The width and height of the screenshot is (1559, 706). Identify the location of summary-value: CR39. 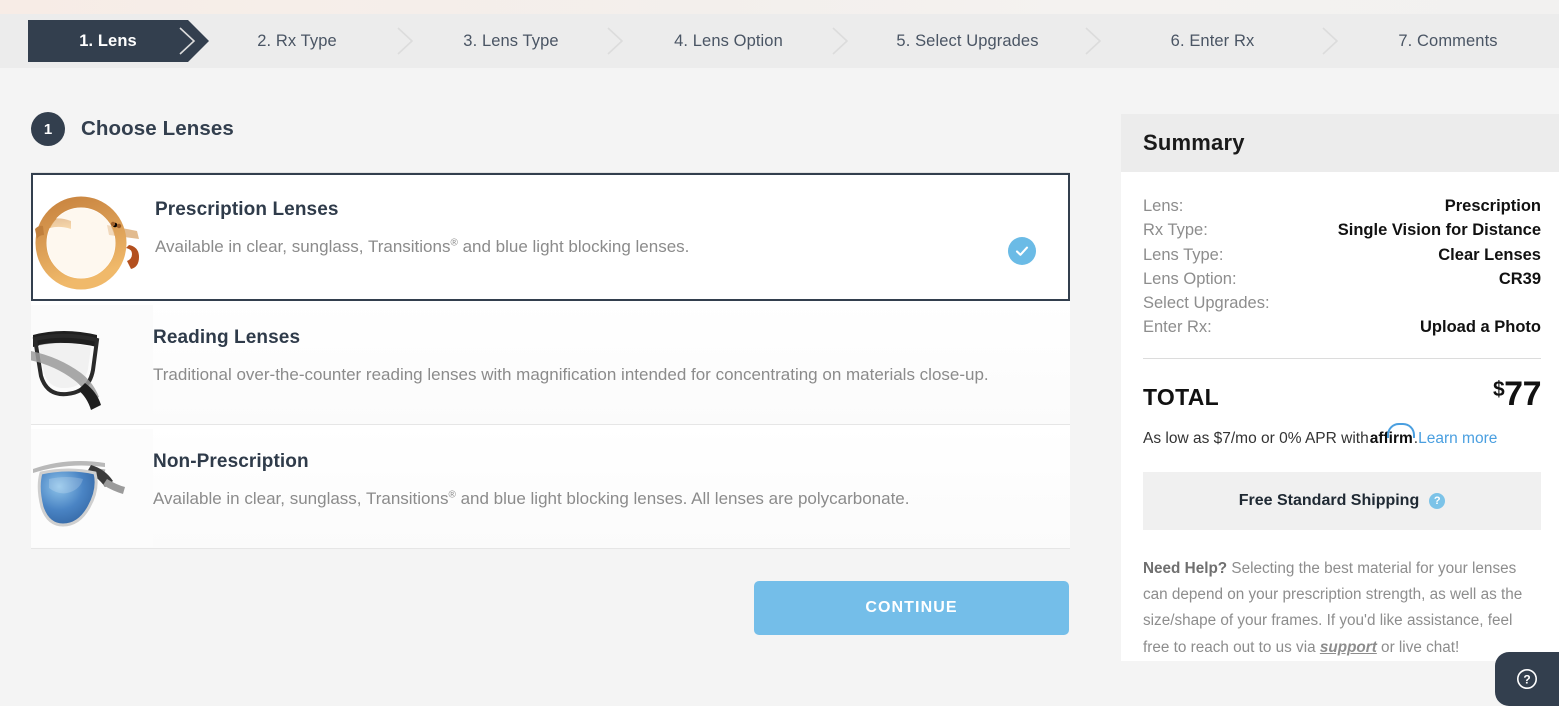
(1519, 278).